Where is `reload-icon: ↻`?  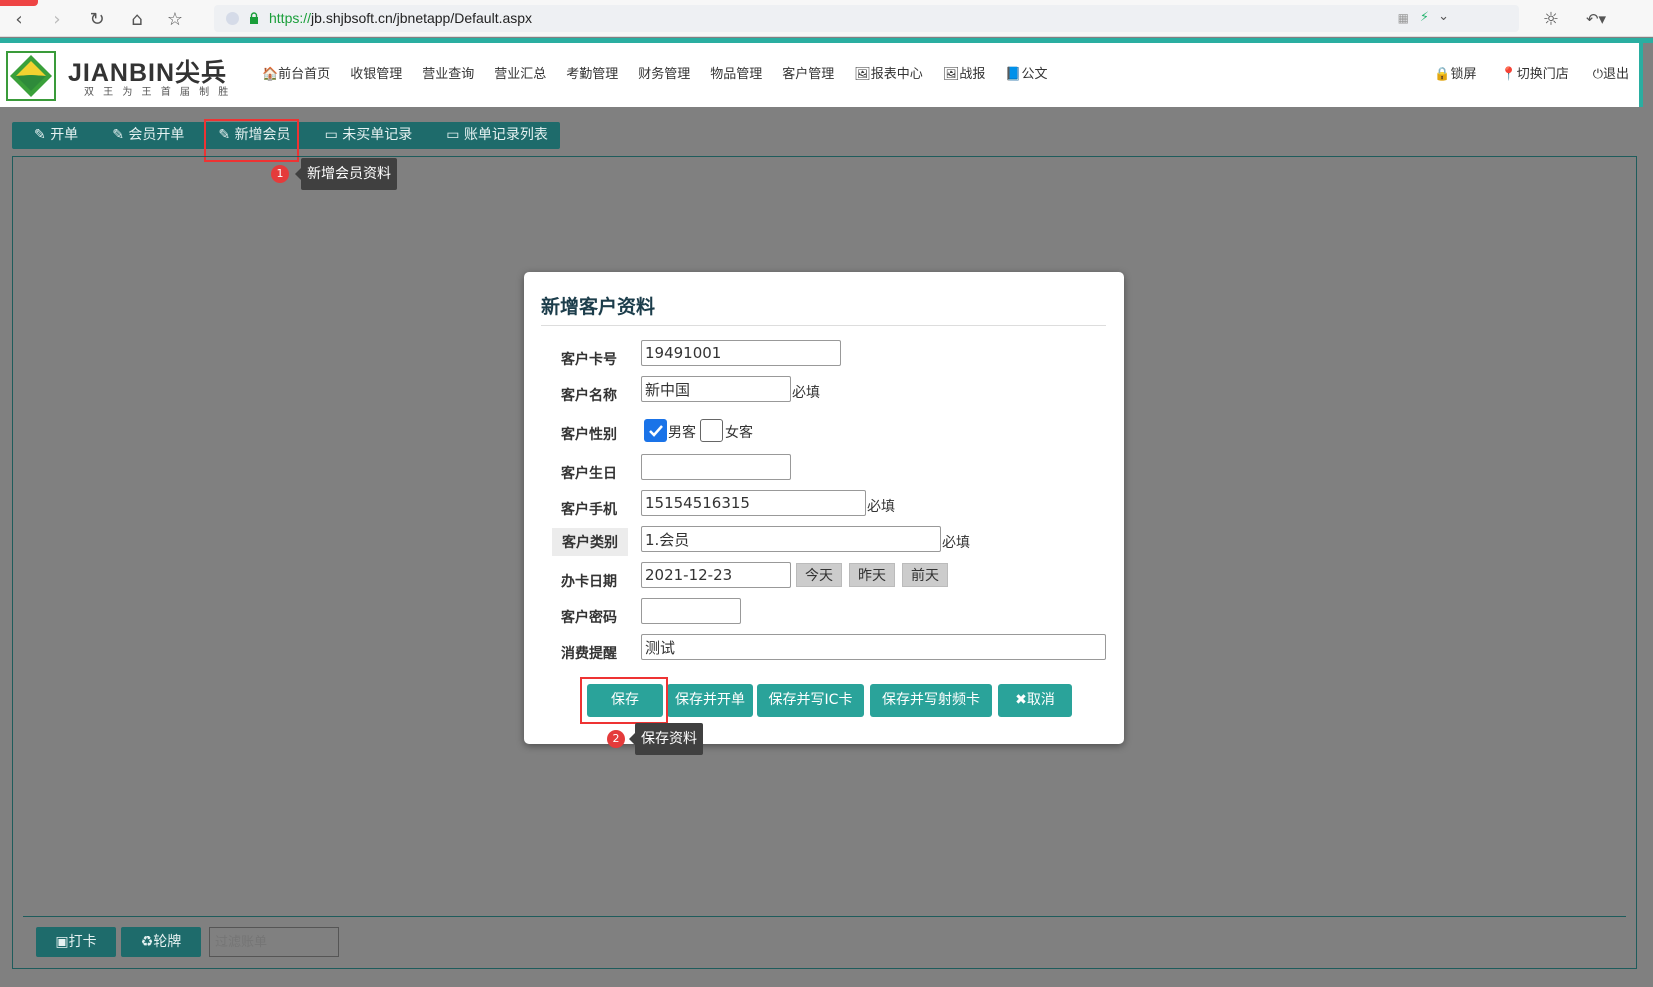
reload-icon: ↻ is located at coordinates (97, 19).